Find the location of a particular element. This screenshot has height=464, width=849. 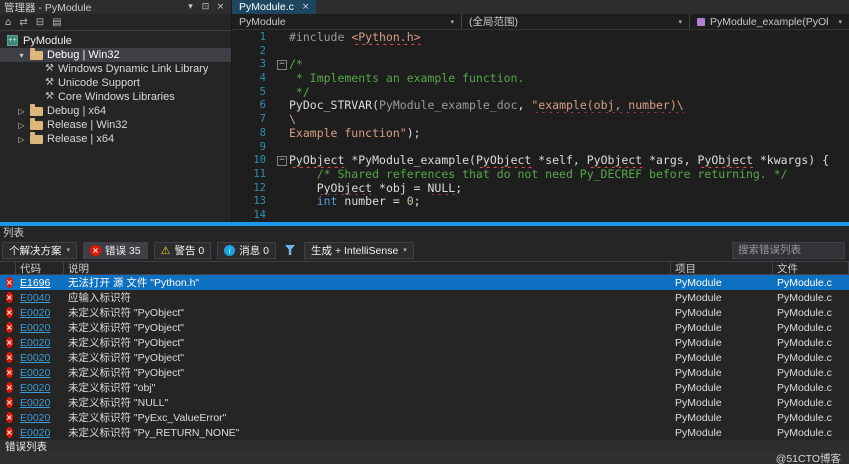

tree-item-release-win32: ▷ Release | Win32 is located at coordinates (115, 124).